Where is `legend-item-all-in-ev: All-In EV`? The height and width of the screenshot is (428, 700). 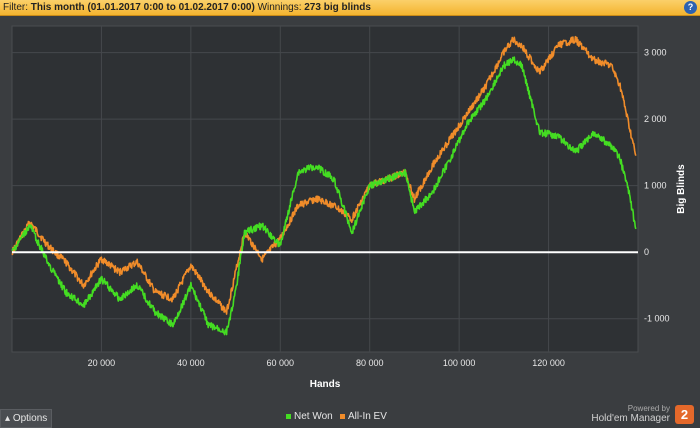
legend-item-all-in-ev: All-In EV is located at coordinates (363, 416).